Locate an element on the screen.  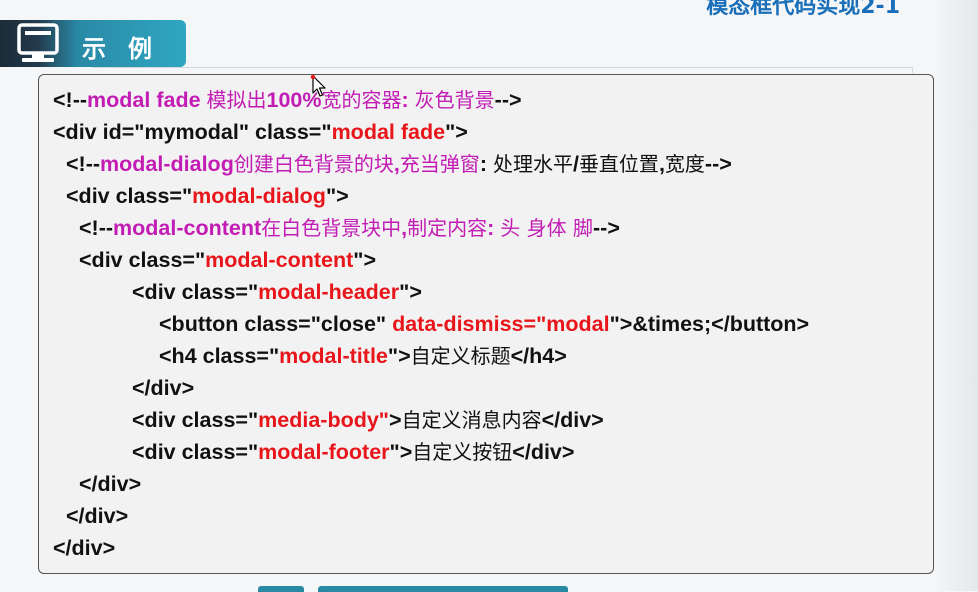
code-token: ">&times;</button> is located at coordinates (709, 324).